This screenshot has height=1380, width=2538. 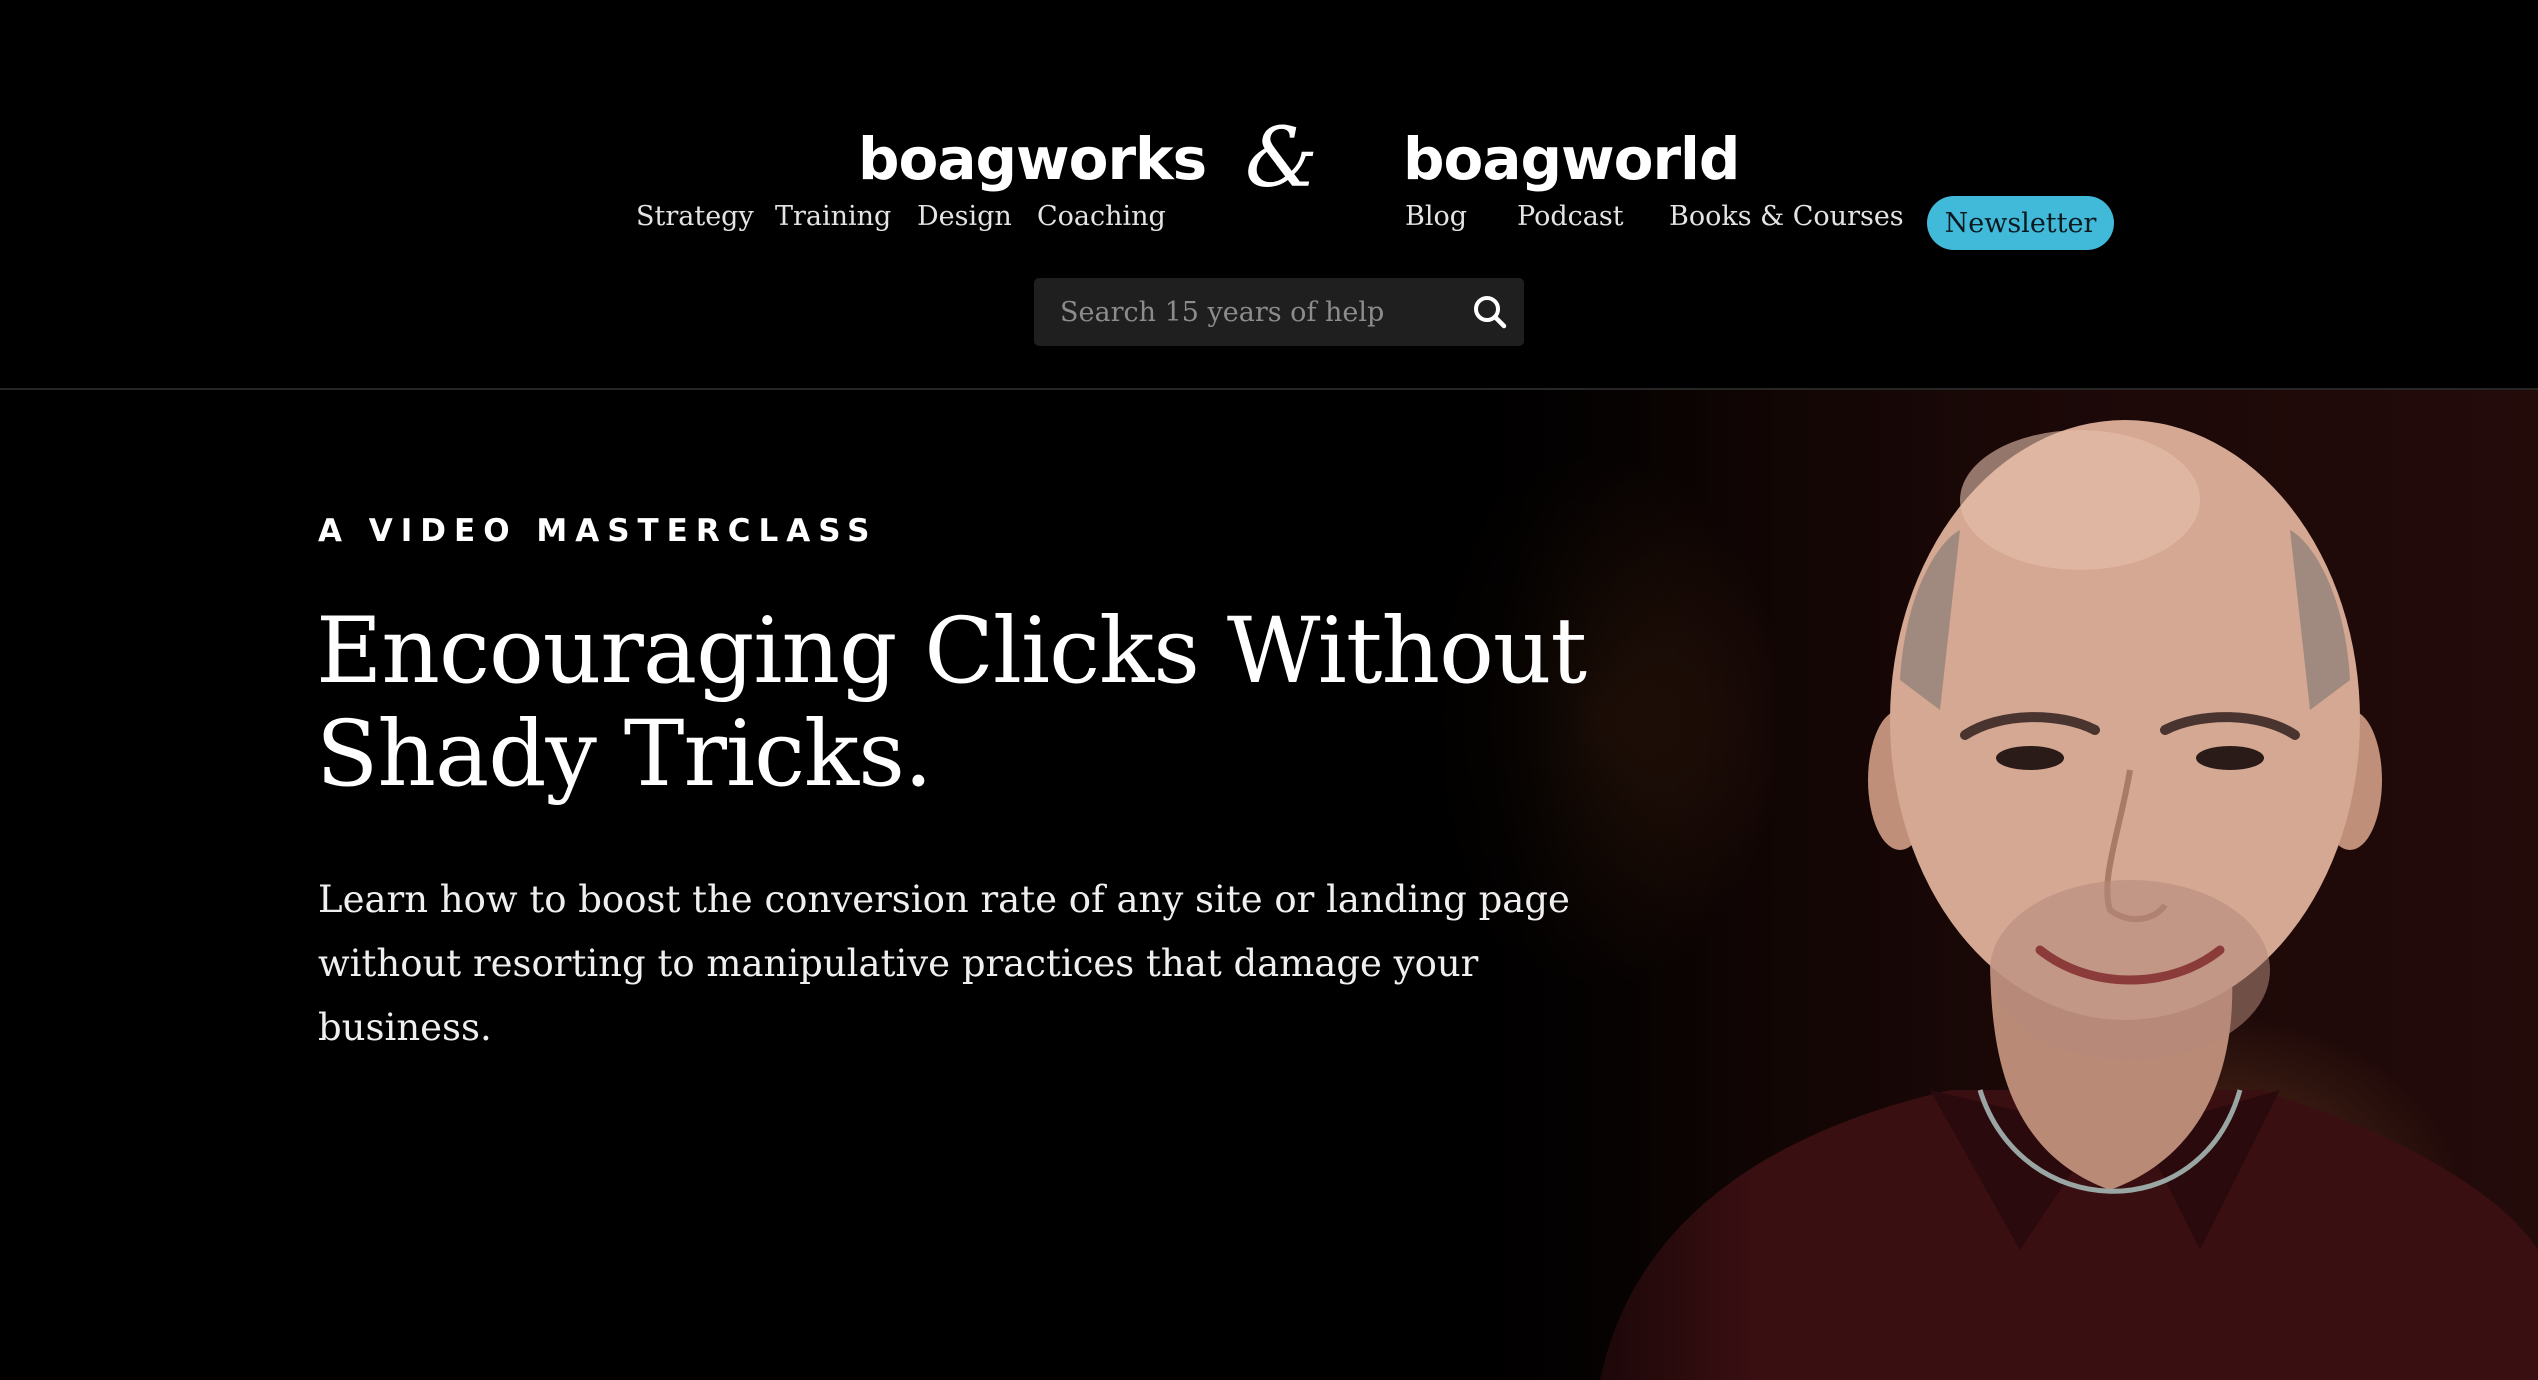 What do you see at coordinates (1490, 312) in the screenshot?
I see `search-icon` at bounding box center [1490, 312].